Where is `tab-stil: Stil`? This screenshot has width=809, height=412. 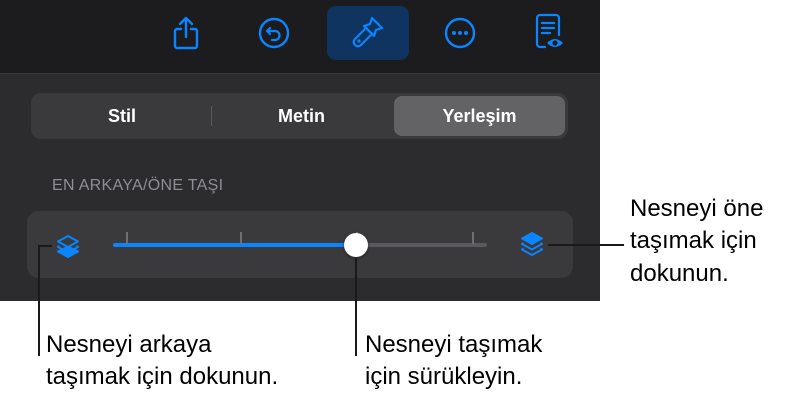
tab-stil: Stil is located at coordinates (122, 116).